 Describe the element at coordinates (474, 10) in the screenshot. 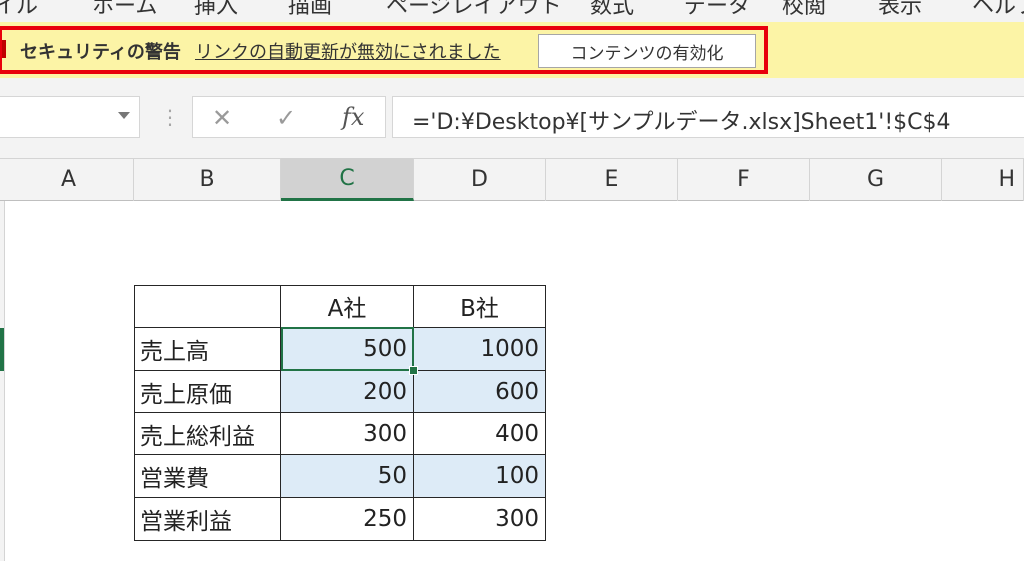

I see `tab-page-layout: ページレイアウト` at that location.